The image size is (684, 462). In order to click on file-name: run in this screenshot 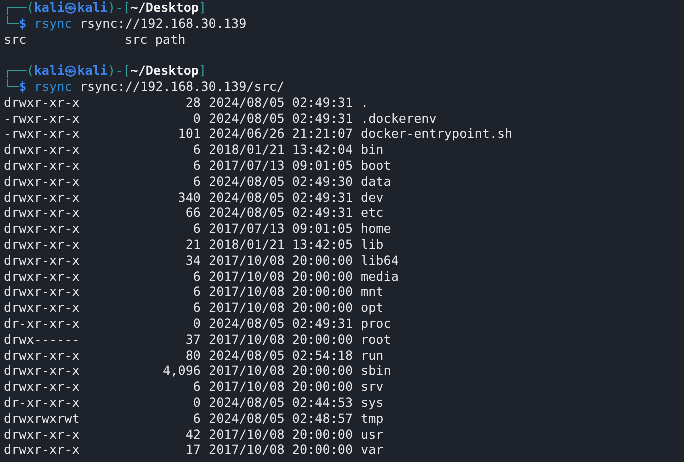, I will do `click(373, 356)`.